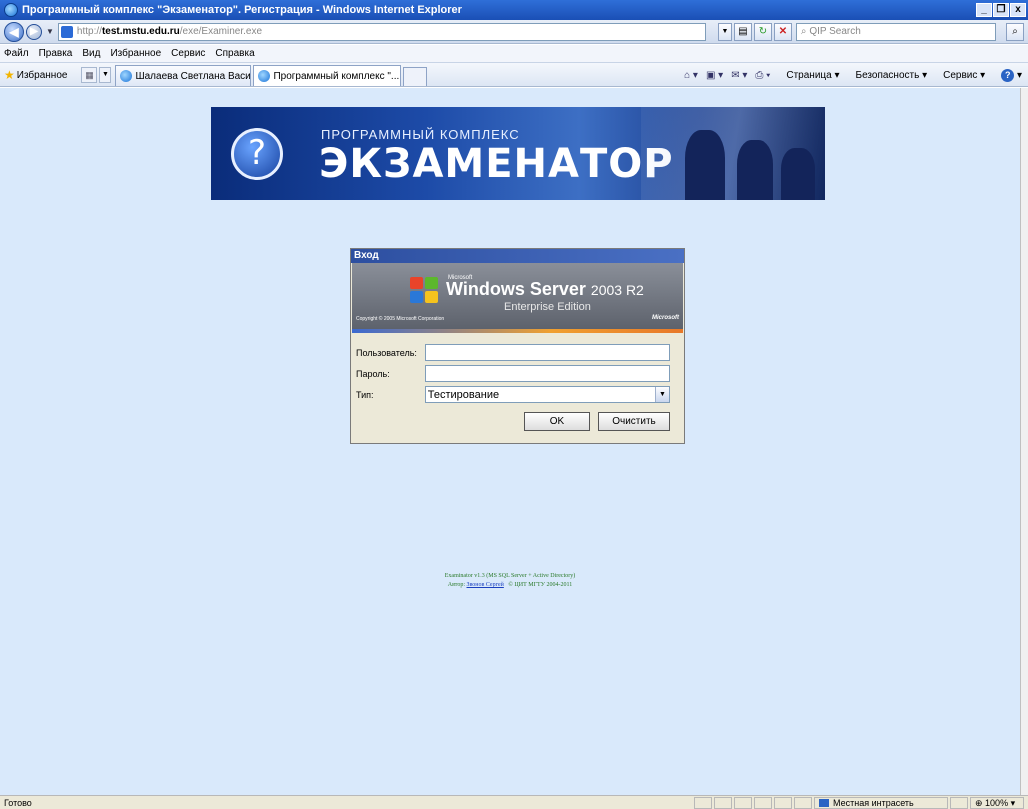 The width and height of the screenshot is (1028, 809). I want to click on ok-button: OK, so click(557, 421).